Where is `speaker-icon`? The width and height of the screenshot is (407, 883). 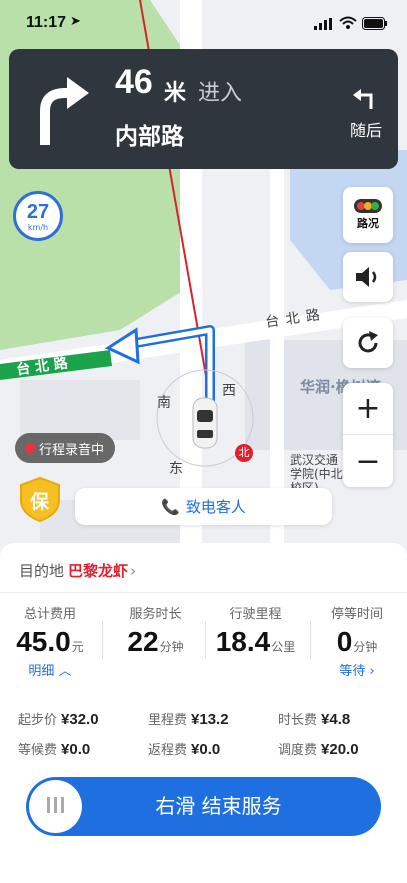
speaker-icon is located at coordinates (366, 277).